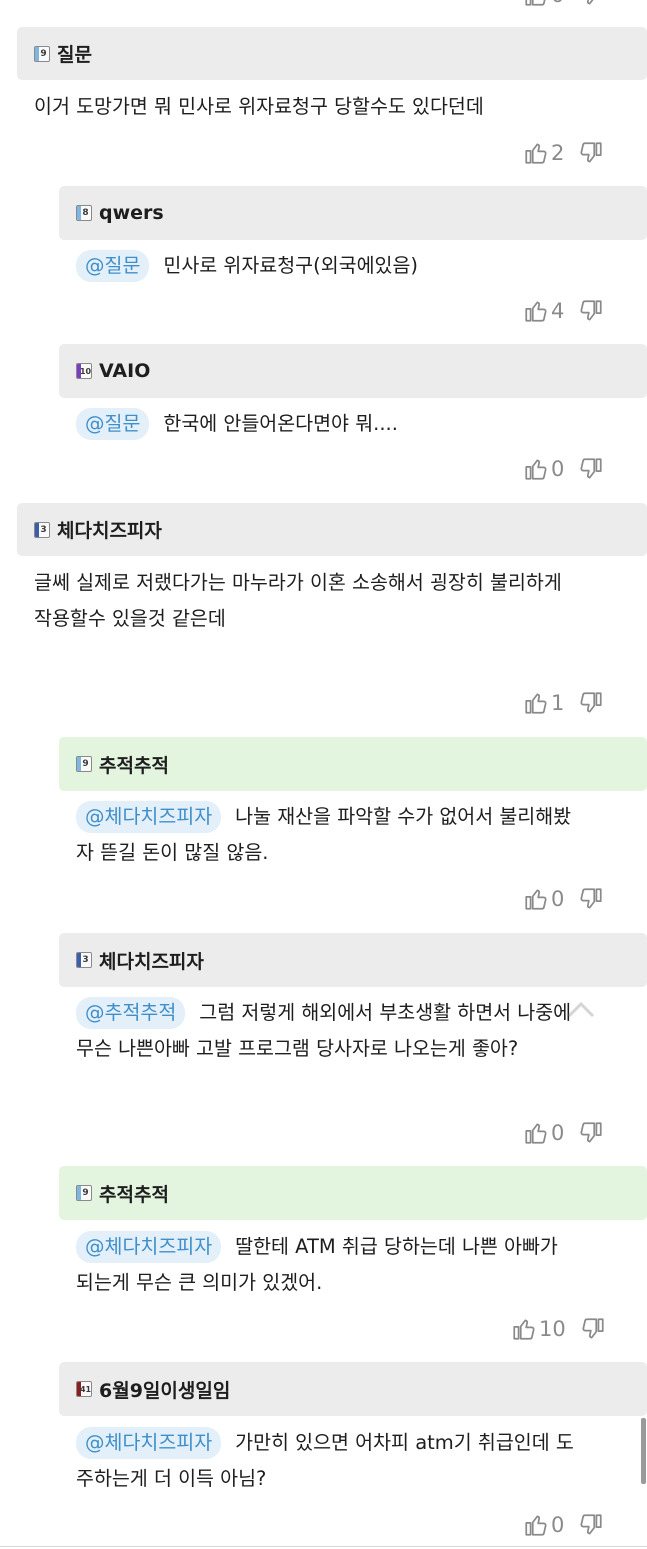  I want to click on author-nickname: VAIO, so click(124, 371).